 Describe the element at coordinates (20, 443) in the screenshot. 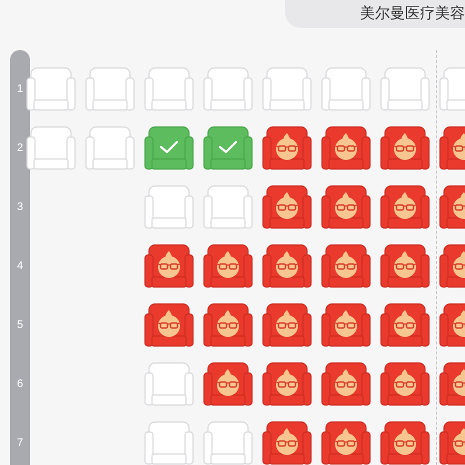

I see `row-number: 7` at that location.